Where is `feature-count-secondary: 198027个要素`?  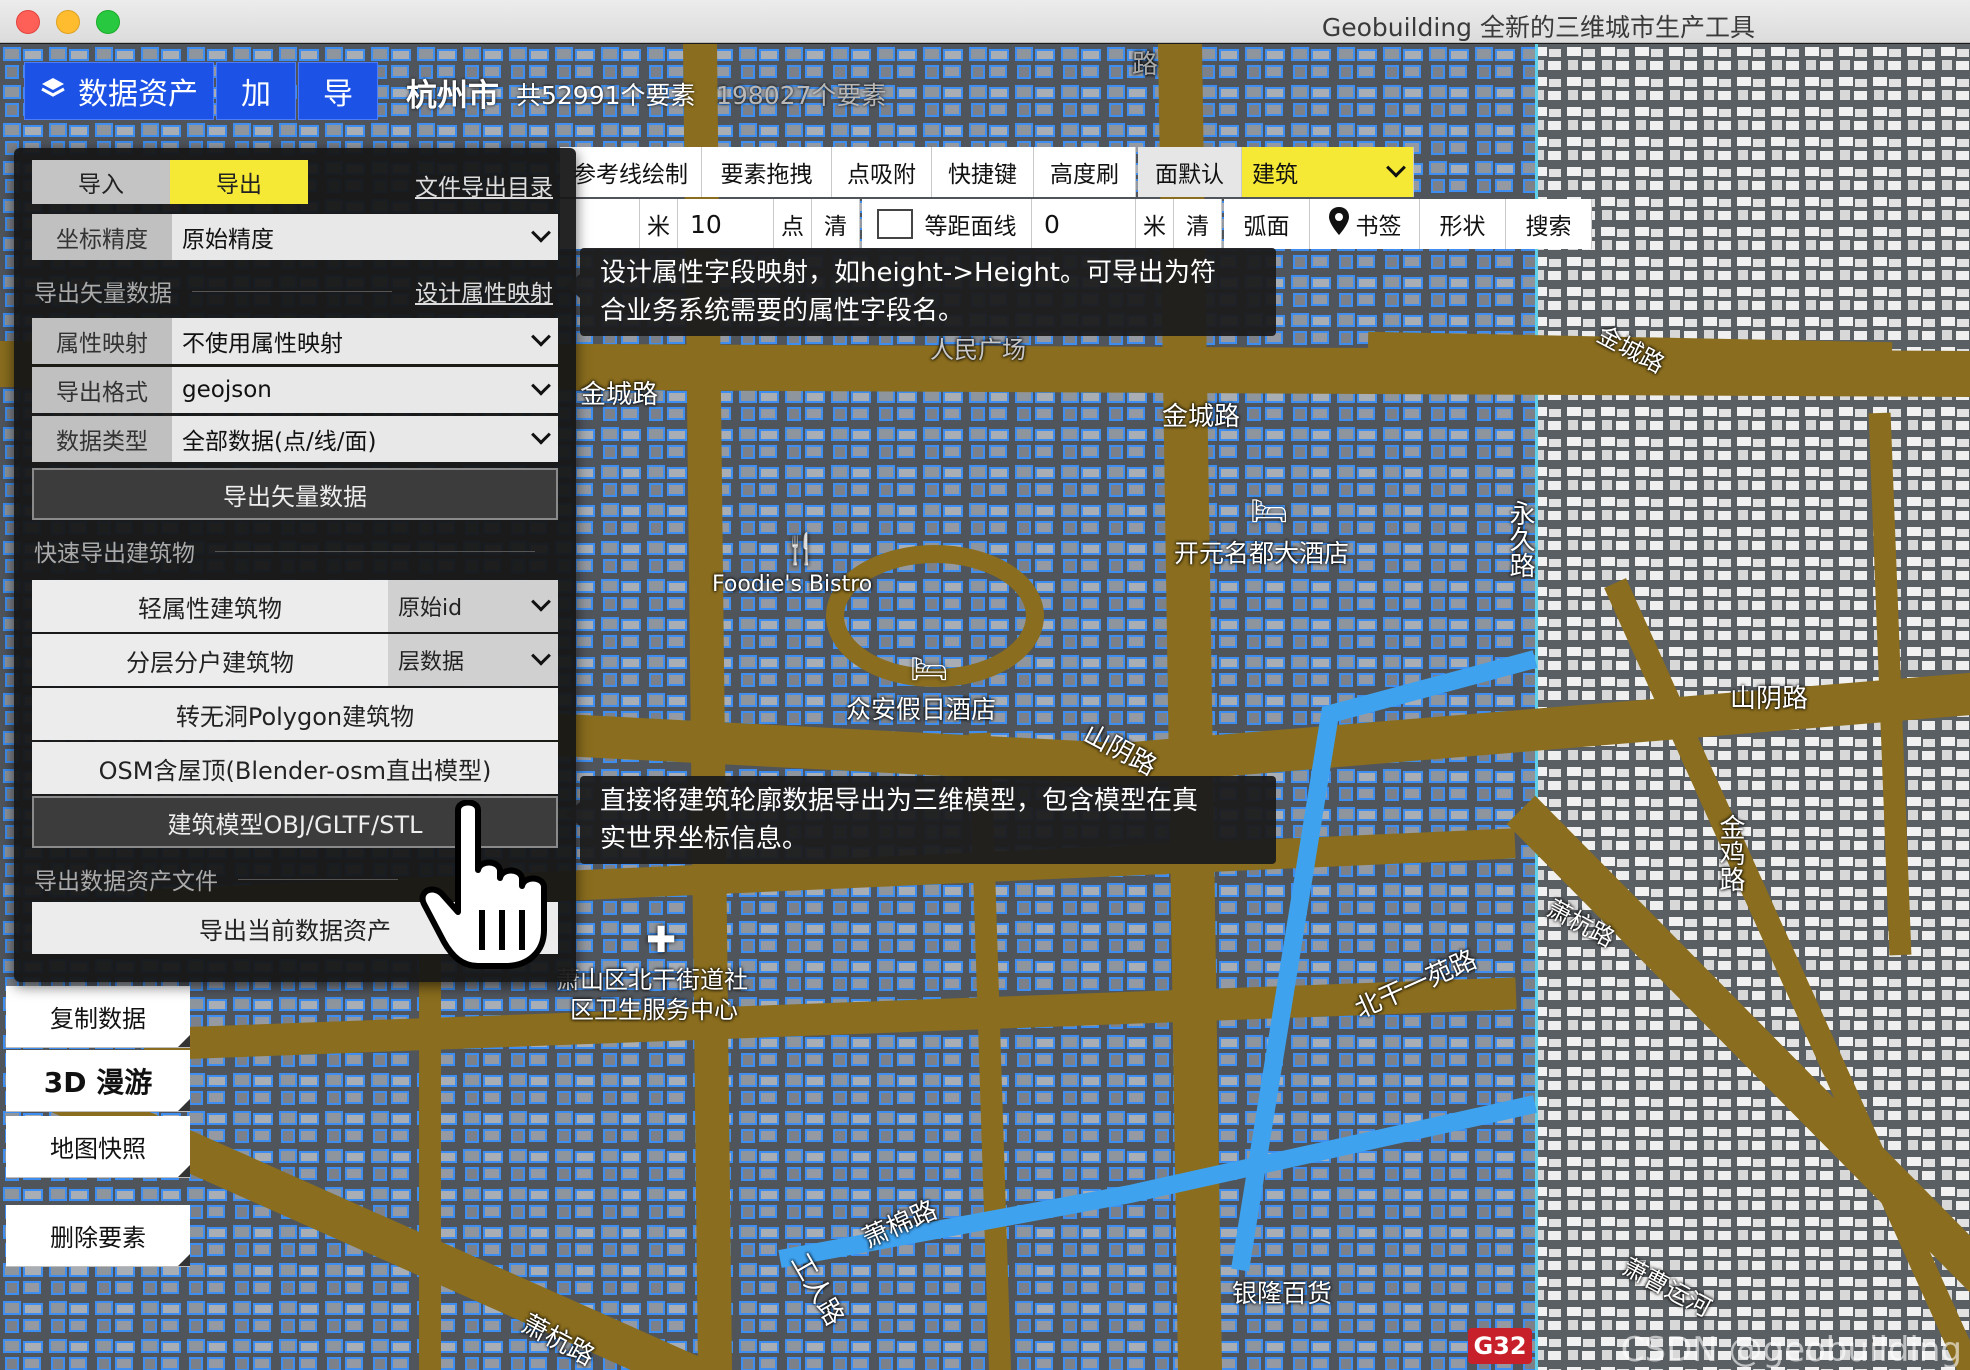
feature-count-secondary: 198027个要素 is located at coordinates (801, 95).